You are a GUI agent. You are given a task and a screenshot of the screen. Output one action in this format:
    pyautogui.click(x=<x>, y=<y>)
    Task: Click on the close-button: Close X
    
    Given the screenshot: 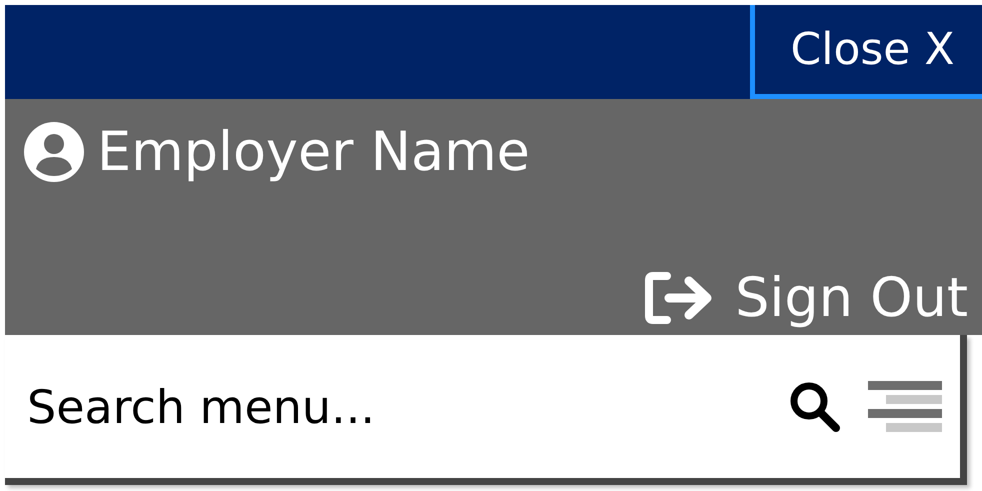 What is the action you would take?
    pyautogui.click(x=866, y=52)
    